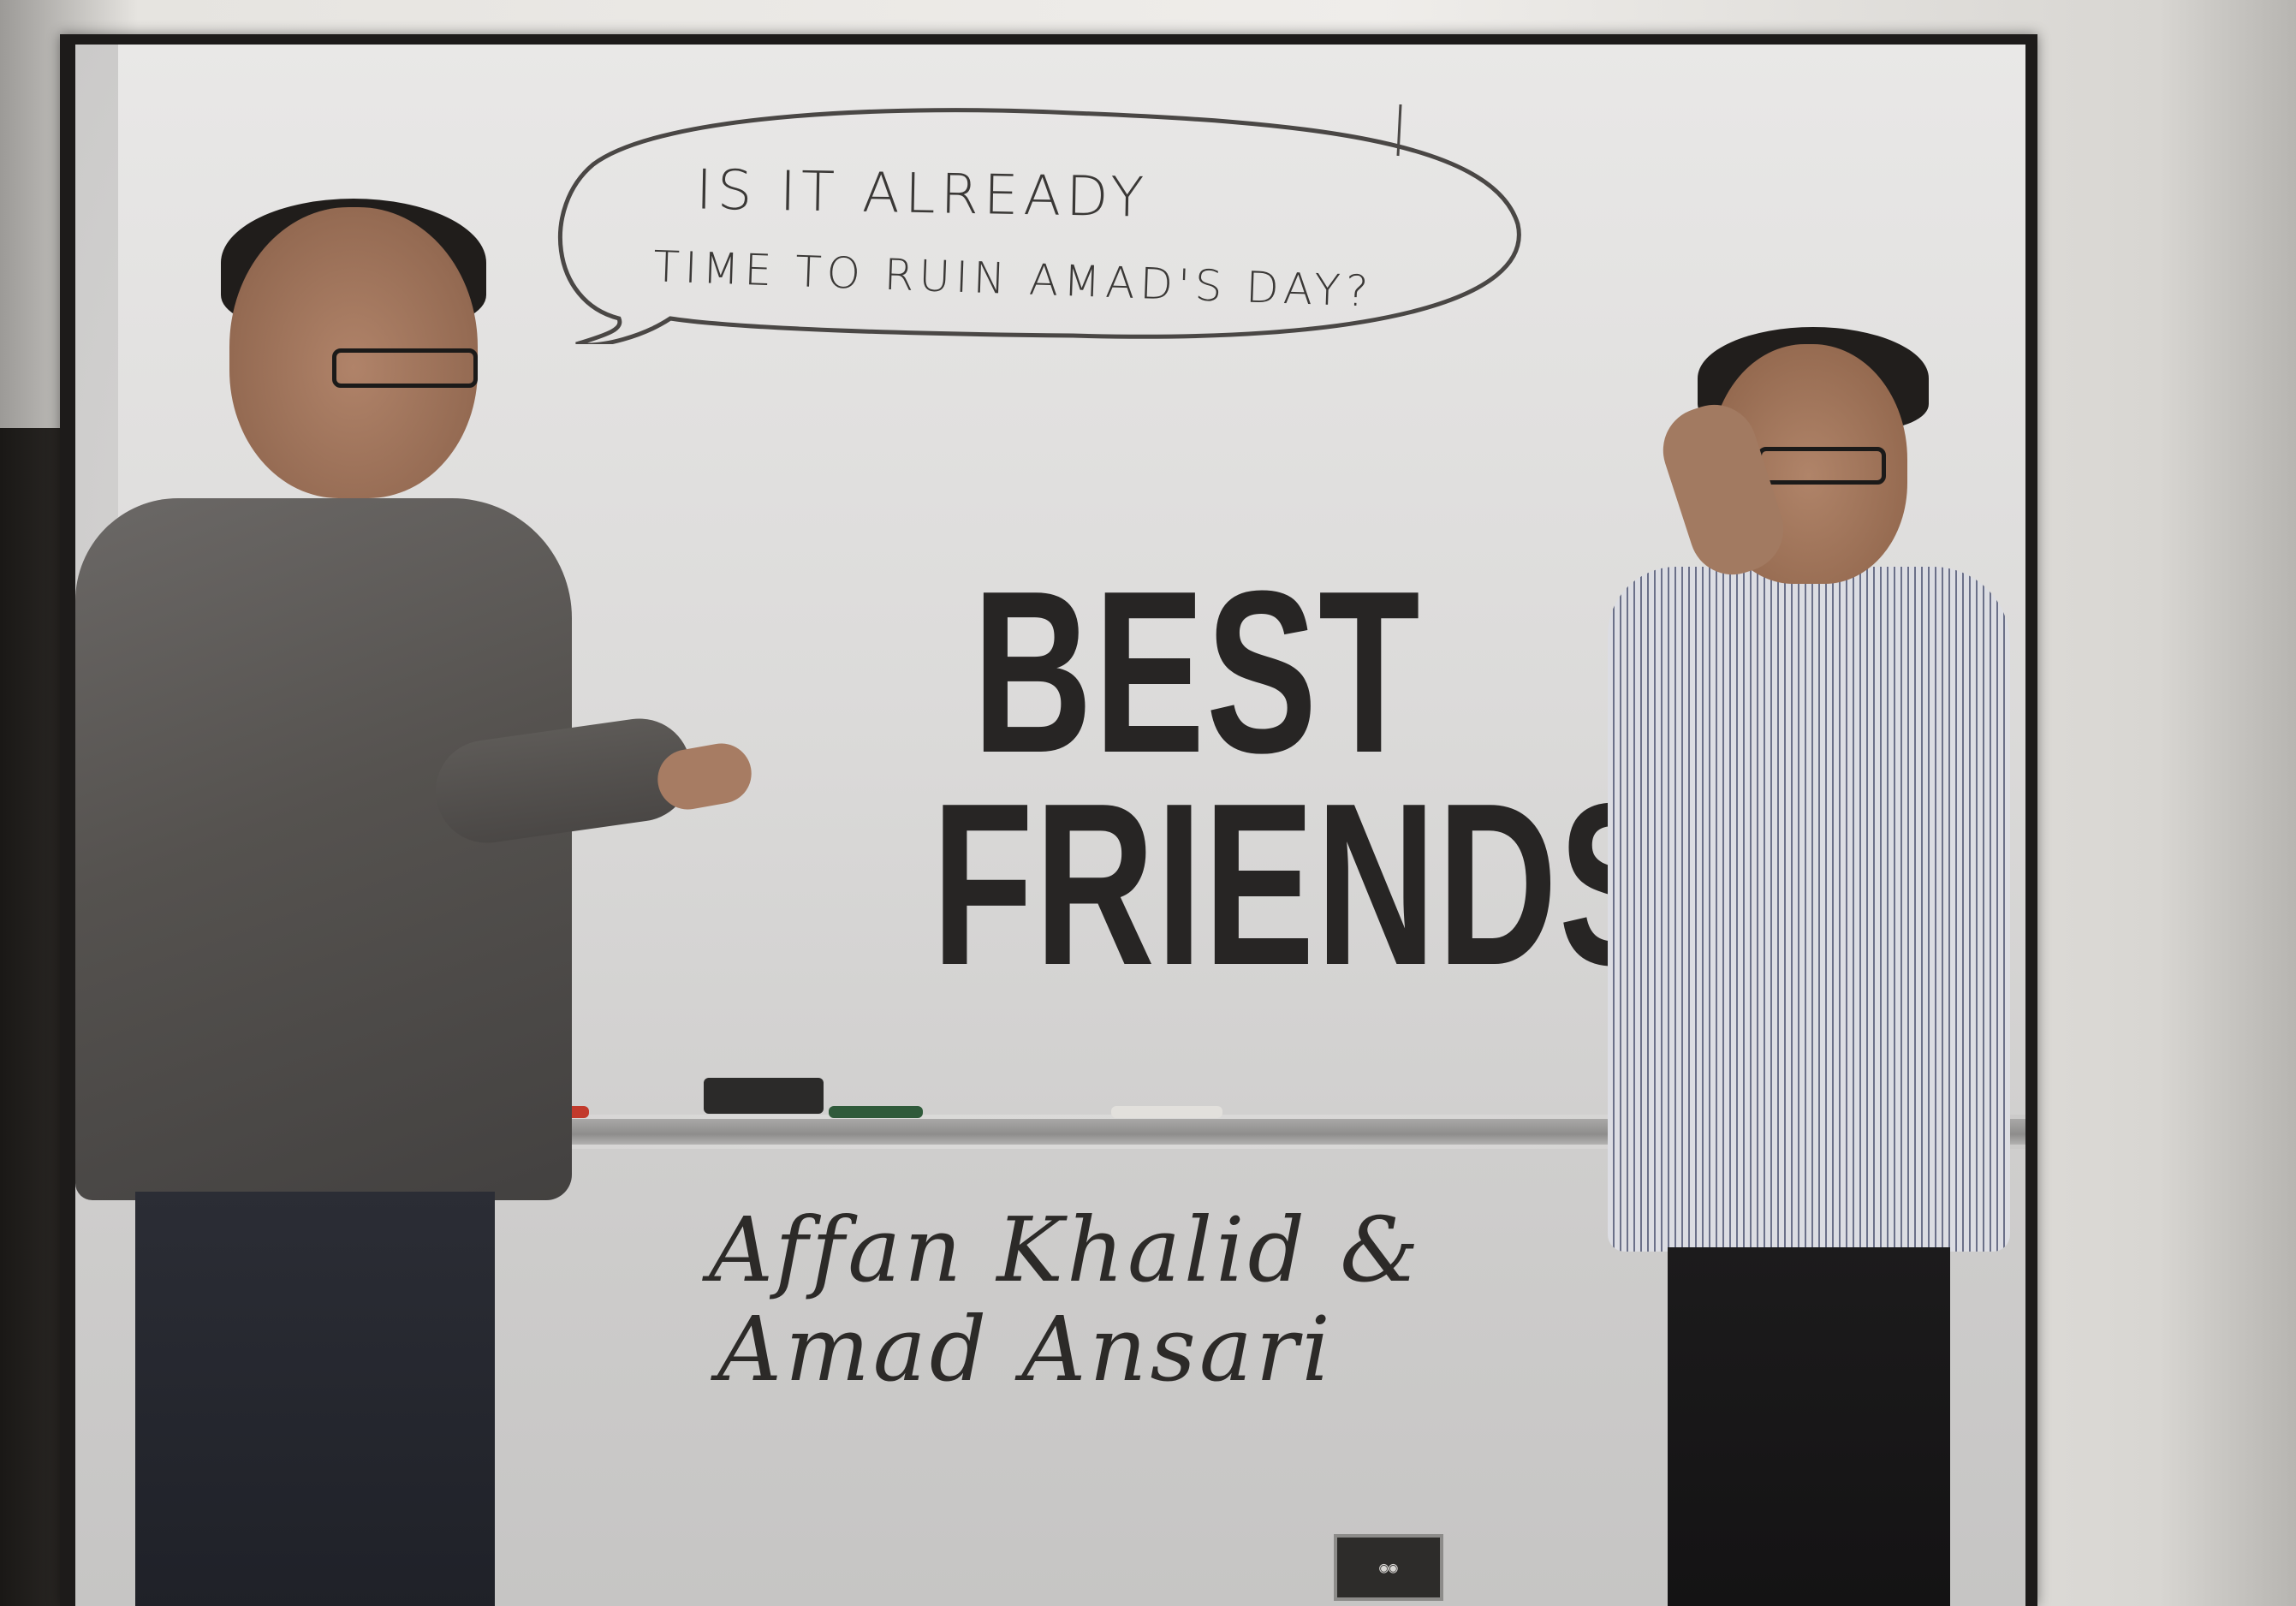 This screenshot has height=1606, width=2296. I want to click on headline-line-2: FRIENDS, so click(1301, 885).